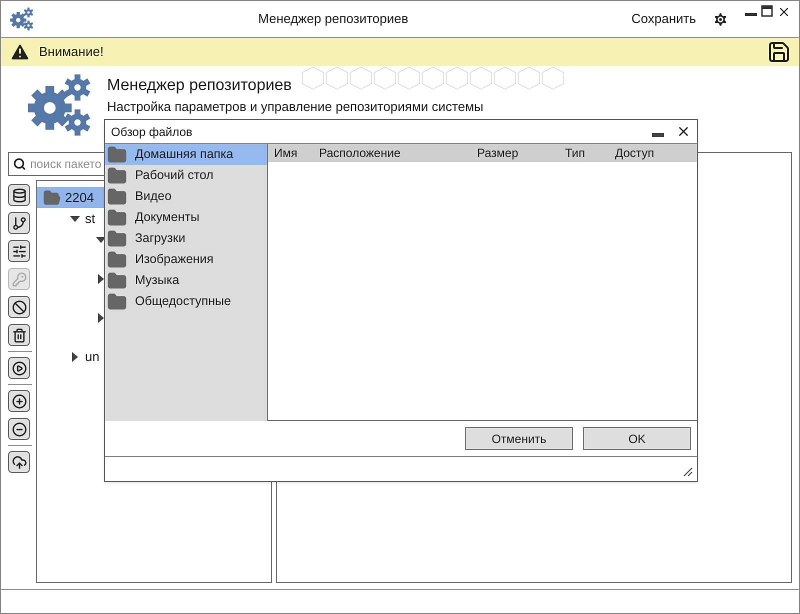  I want to click on header-title: Менеджер репозиториев, so click(199, 86).